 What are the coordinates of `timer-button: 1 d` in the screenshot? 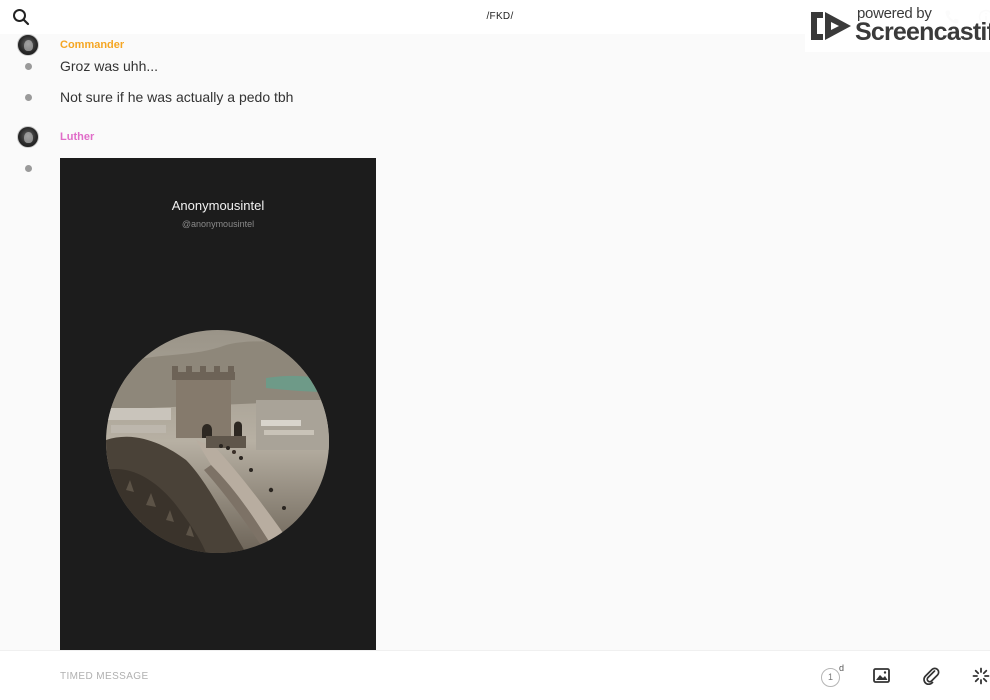 It's located at (834, 675).